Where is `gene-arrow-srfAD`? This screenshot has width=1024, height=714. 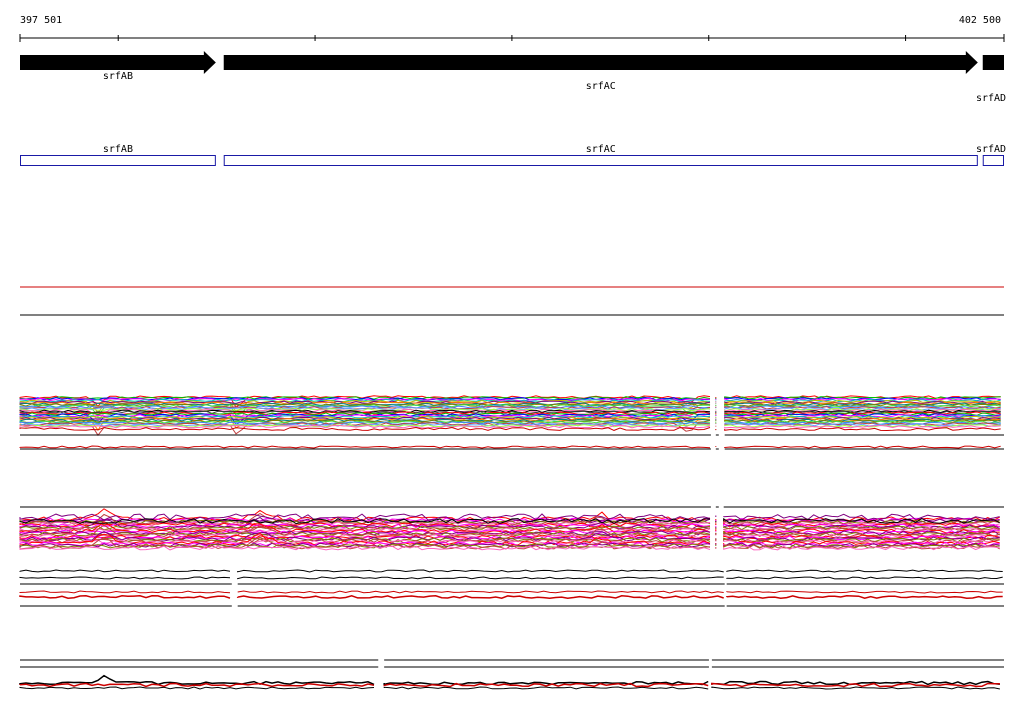
gene-arrow-srfAD is located at coordinates (993, 62).